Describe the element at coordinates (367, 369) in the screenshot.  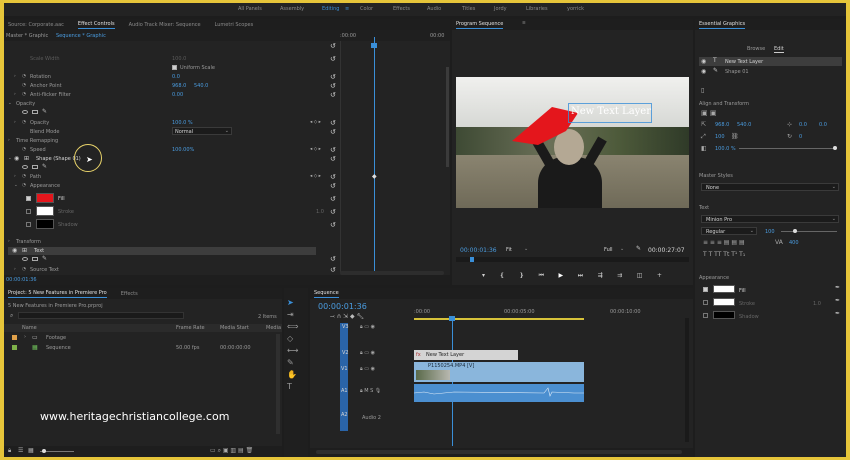
I see `track-controls-v1: 🔒︎ ▭ ◉` at that location.